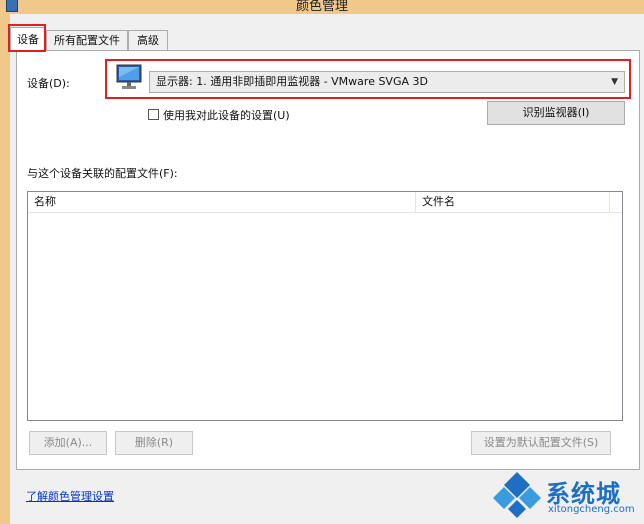 This screenshot has height=524, width=644. Describe the element at coordinates (87, 40) in the screenshot. I see `tab-all-profiles: 所有配置文件` at that location.